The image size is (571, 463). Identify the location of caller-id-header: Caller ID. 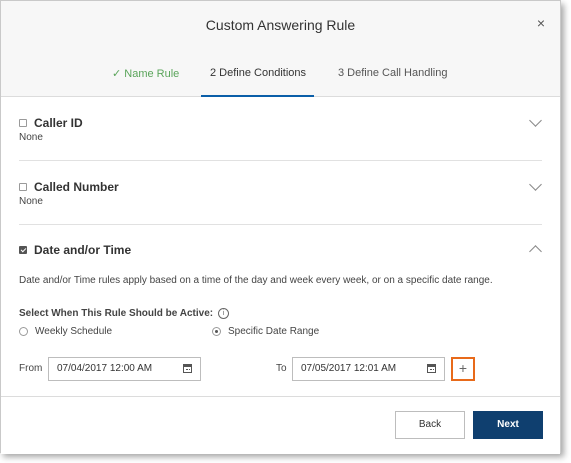
(51, 122).